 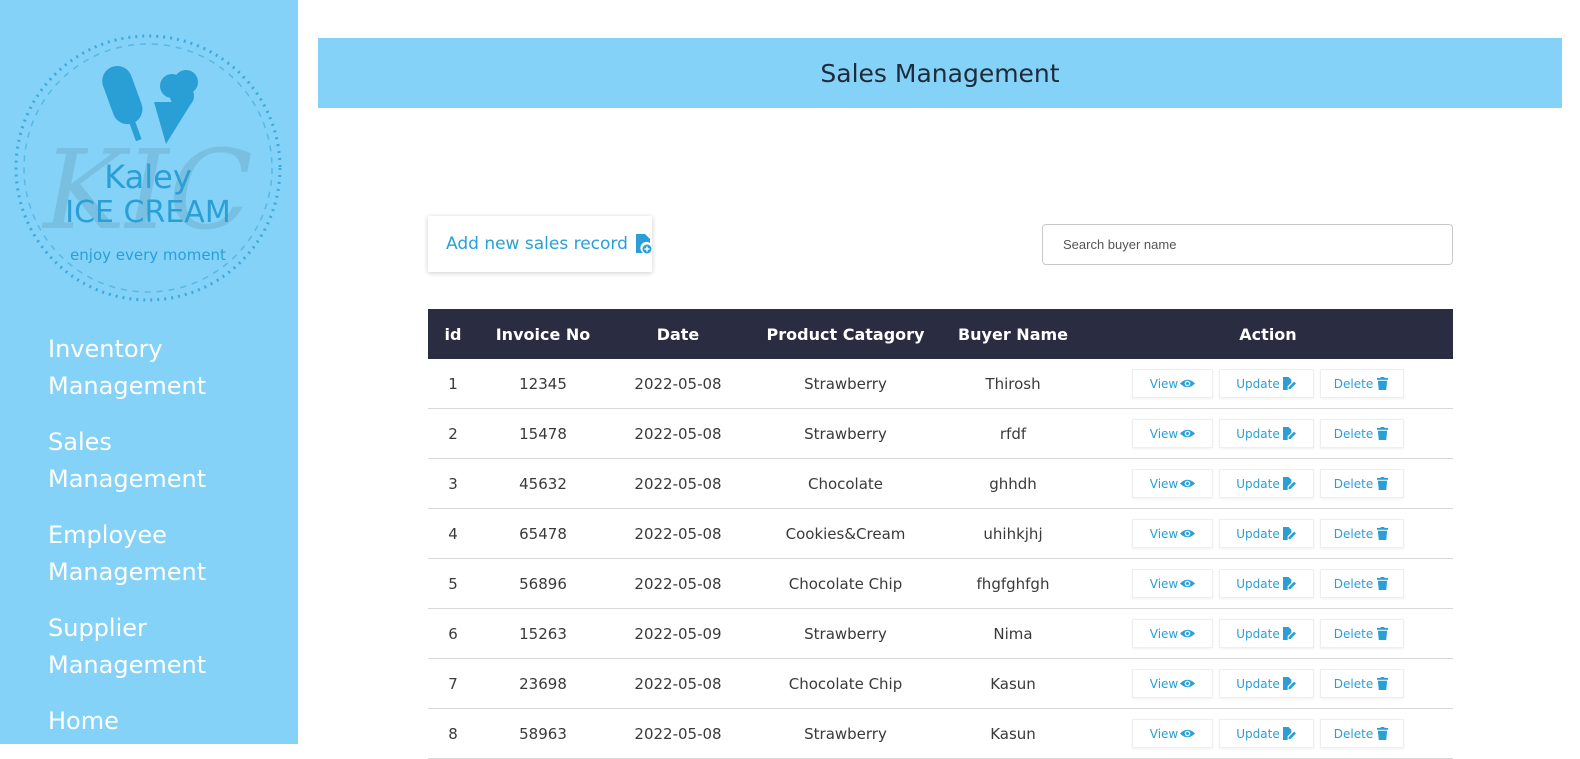 I want to click on sidebar-item-home: Home, so click(x=148, y=721).